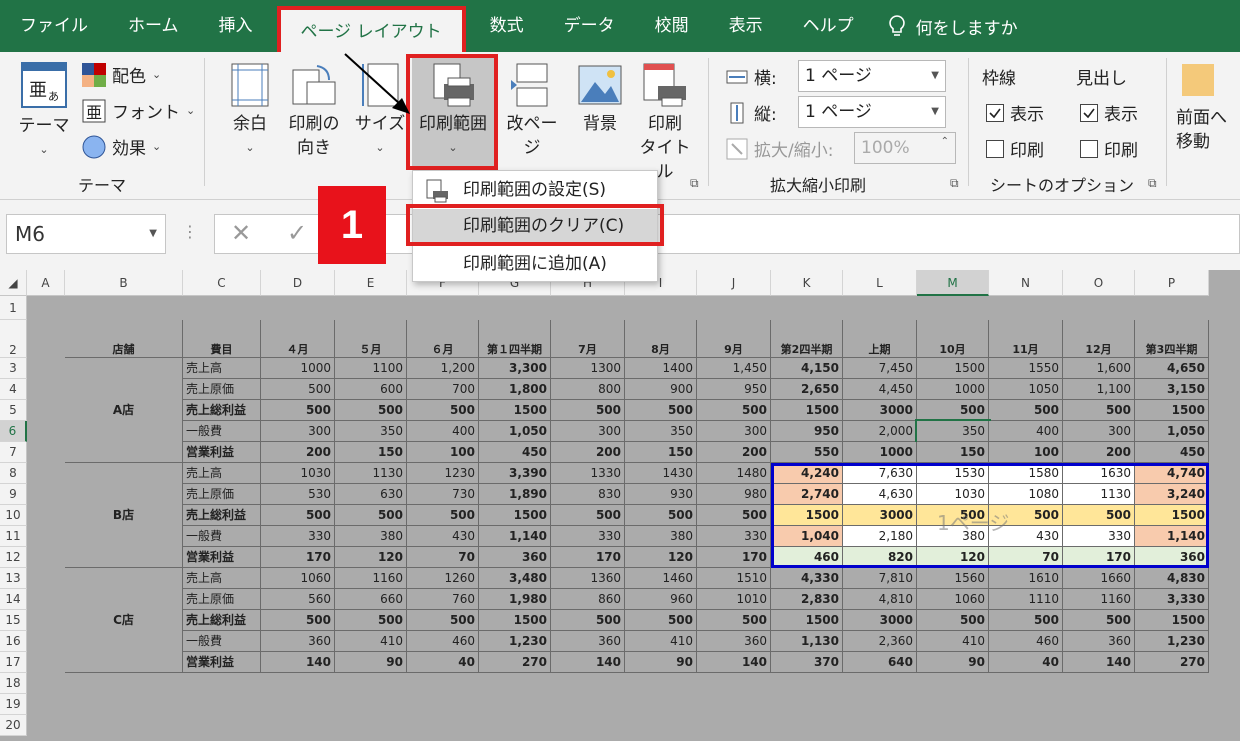 The width and height of the screenshot is (1240, 741). I want to click on data-cell: 1000, so click(880, 452).